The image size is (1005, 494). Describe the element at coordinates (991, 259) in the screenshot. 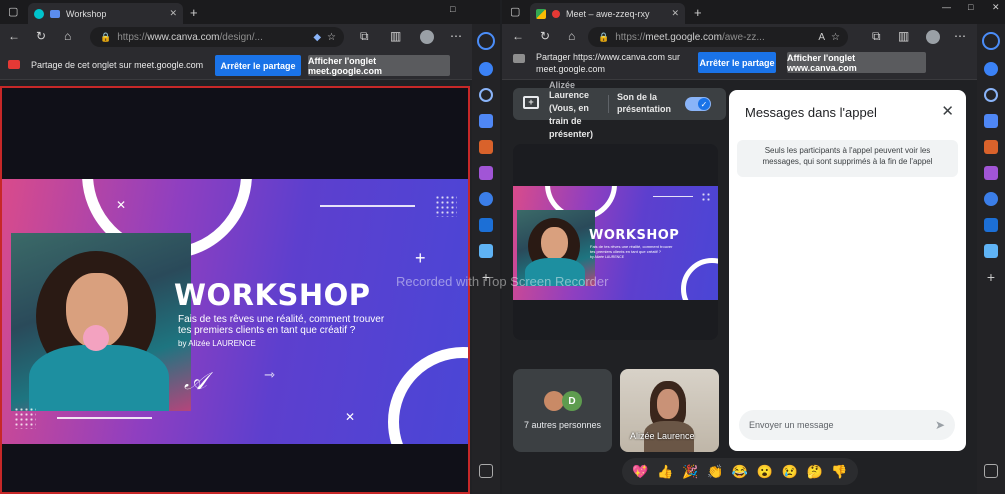

I see `right-edge-sidebar: +` at that location.